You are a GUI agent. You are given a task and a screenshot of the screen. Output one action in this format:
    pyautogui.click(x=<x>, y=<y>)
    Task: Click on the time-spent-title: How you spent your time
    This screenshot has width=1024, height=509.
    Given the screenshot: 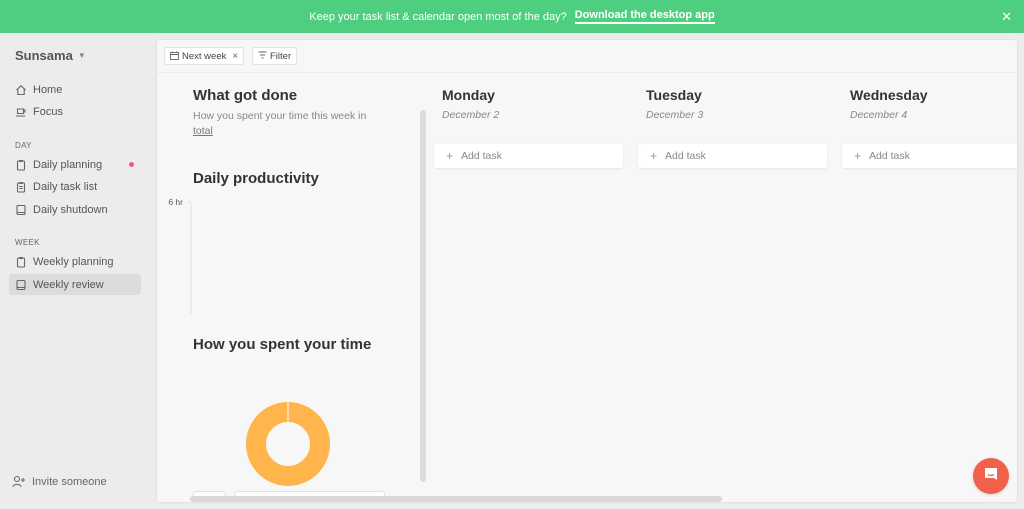 What is the action you would take?
    pyautogui.click(x=282, y=344)
    